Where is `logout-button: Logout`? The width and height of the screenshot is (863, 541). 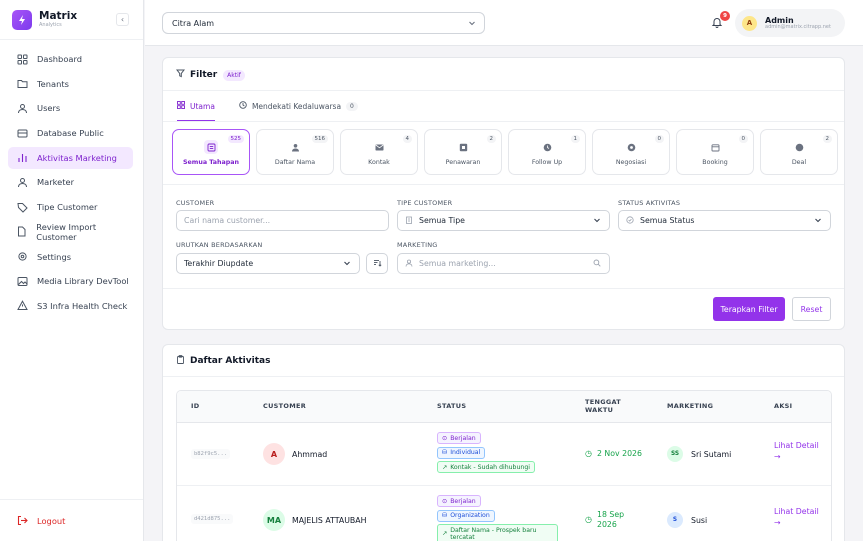 logout-button: Logout is located at coordinates (71, 520).